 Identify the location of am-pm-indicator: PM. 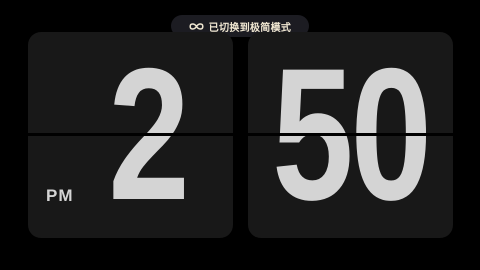
(60, 195).